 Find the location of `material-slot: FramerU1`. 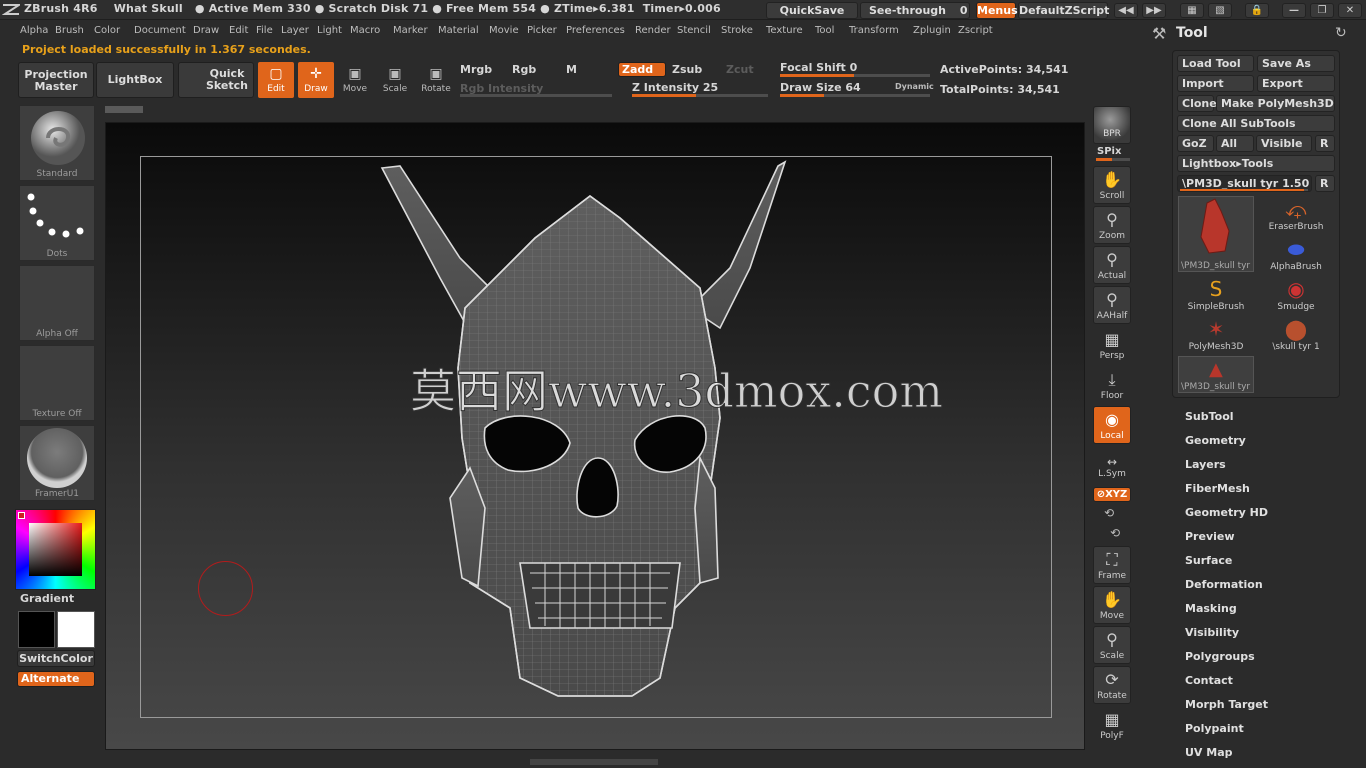

material-slot: FramerU1 is located at coordinates (57, 463).